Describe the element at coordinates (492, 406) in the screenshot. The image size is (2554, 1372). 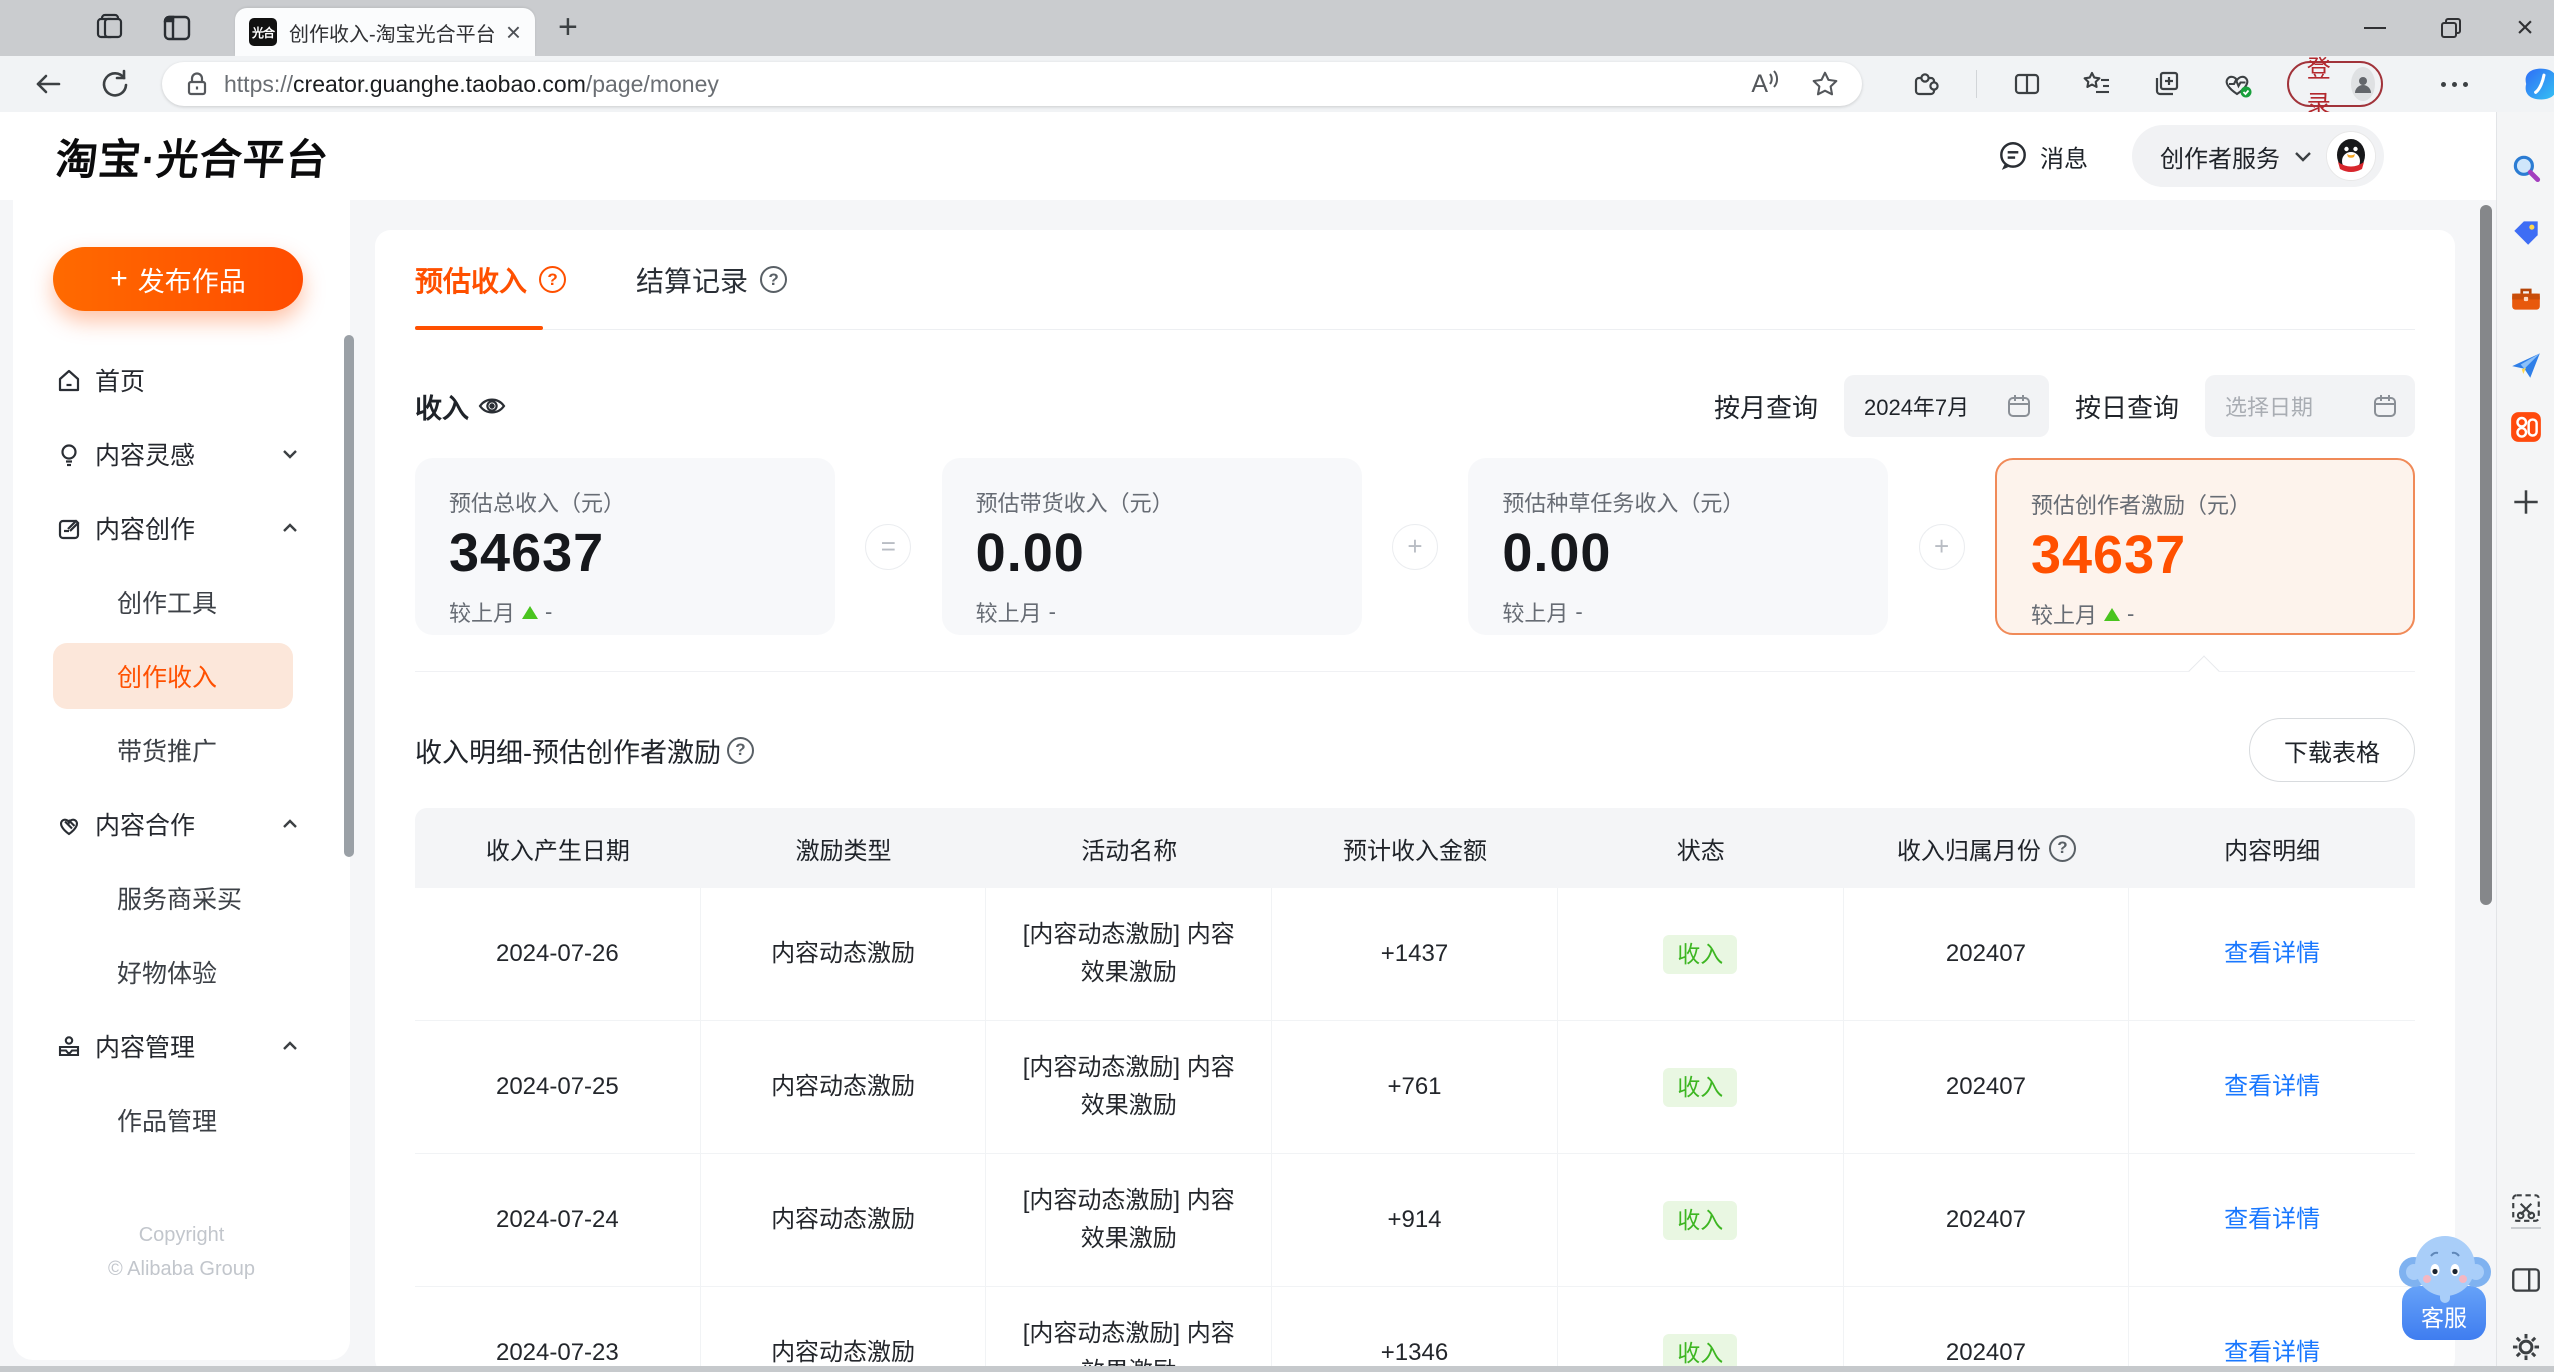
I see `eye-icon` at that location.